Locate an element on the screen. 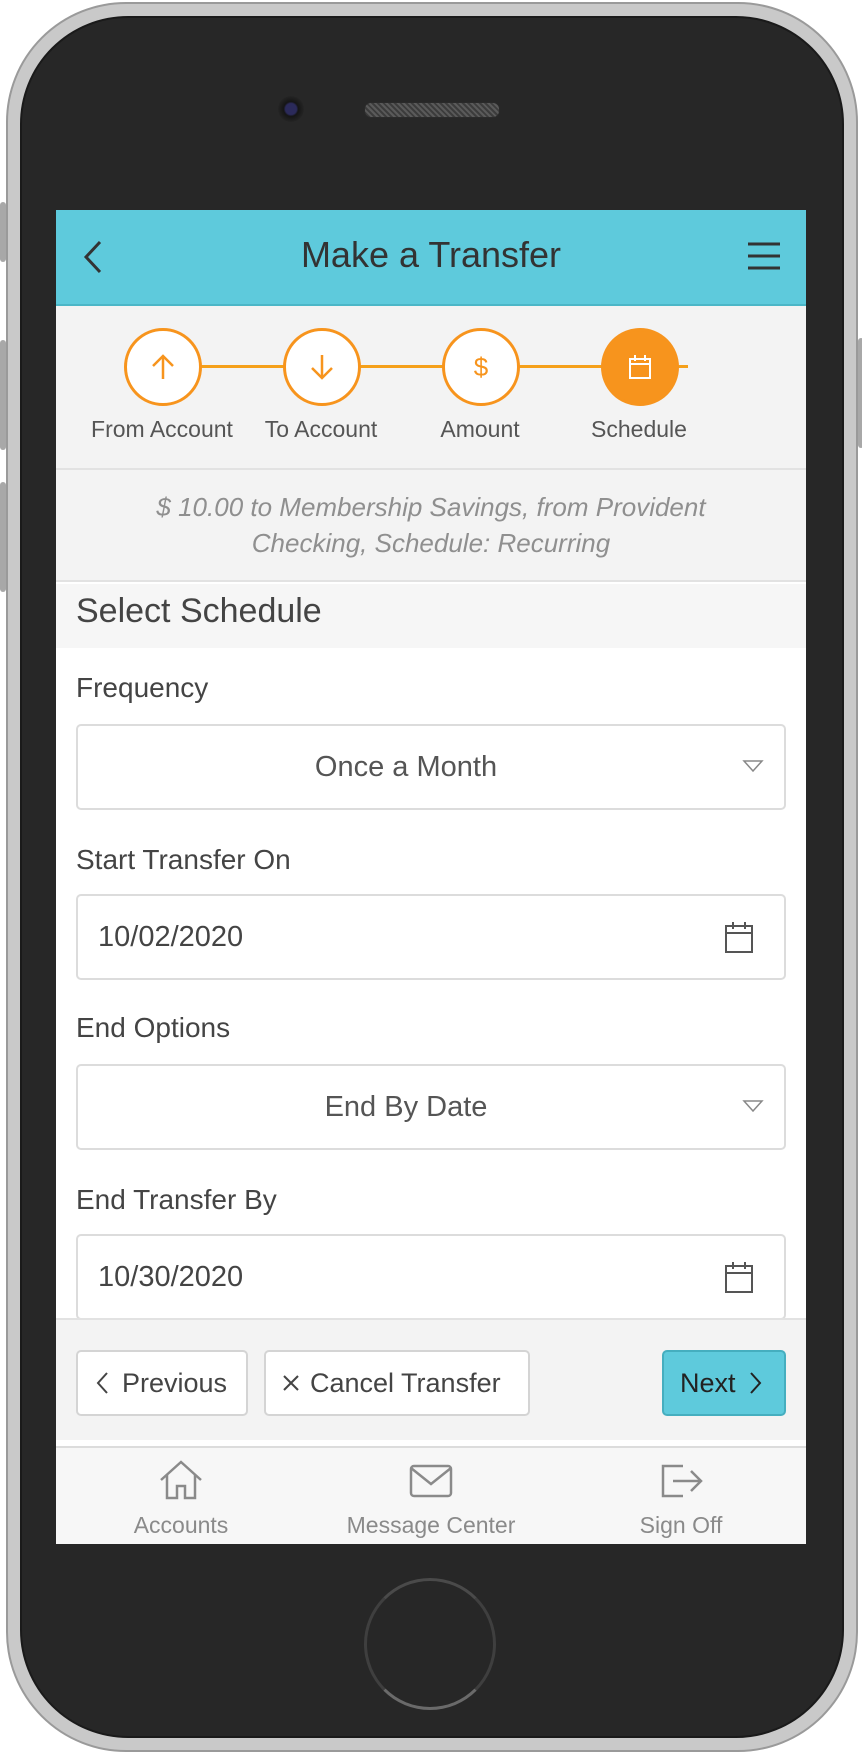 The image size is (862, 1754). frequency-select: Once a Month is located at coordinates (431, 767).